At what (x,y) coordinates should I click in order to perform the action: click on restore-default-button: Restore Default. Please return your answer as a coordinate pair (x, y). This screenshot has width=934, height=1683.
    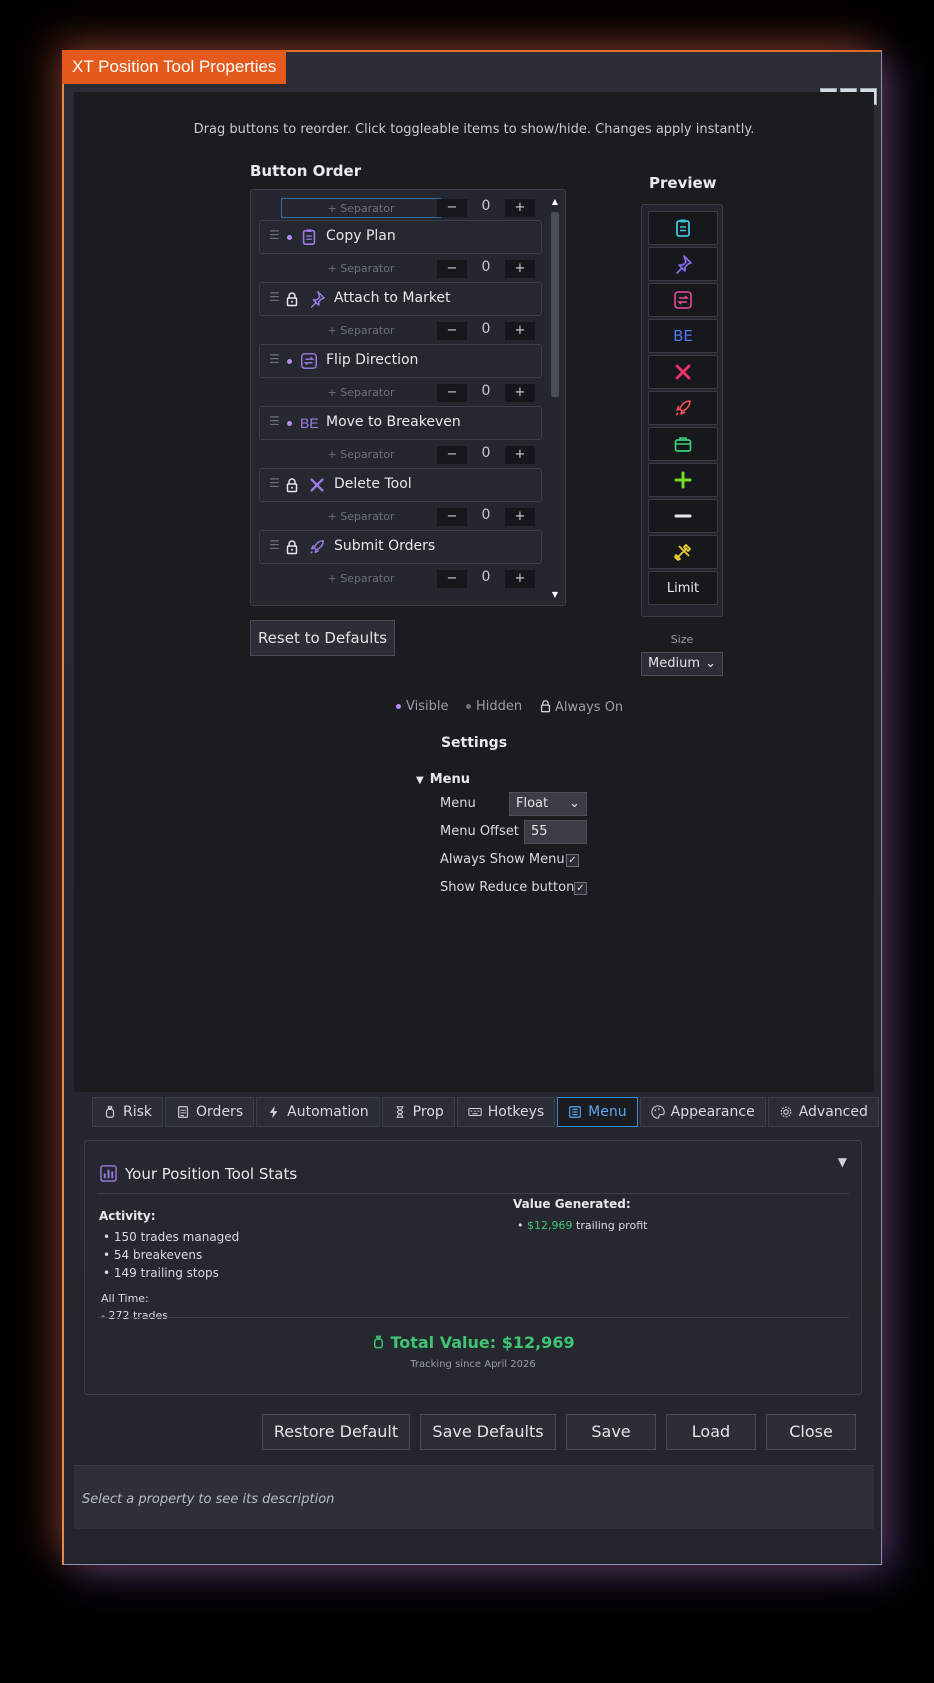
    Looking at the image, I should click on (336, 1432).